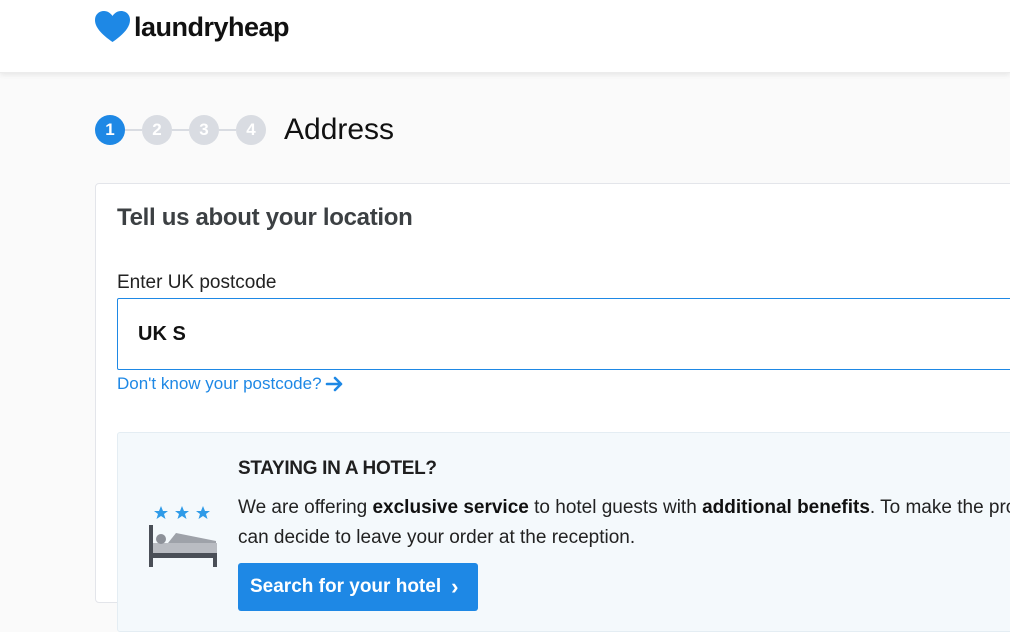 The height and width of the screenshot is (632, 1010). What do you see at coordinates (157, 130) in the screenshot?
I see `step-2: 2` at bounding box center [157, 130].